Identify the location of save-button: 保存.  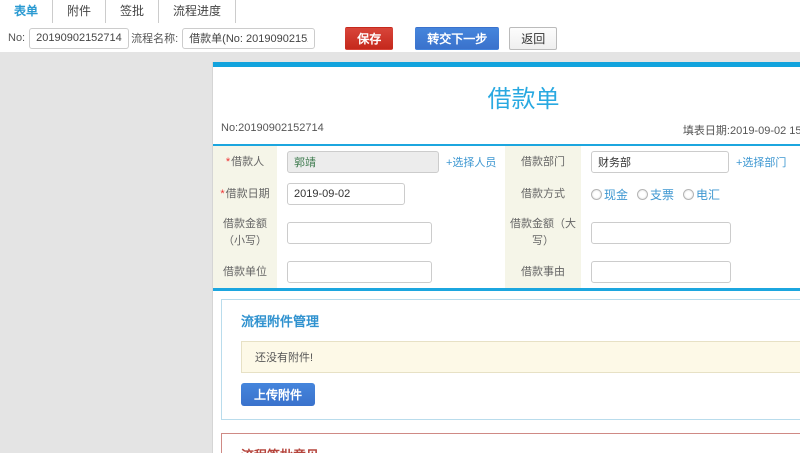
(369, 38).